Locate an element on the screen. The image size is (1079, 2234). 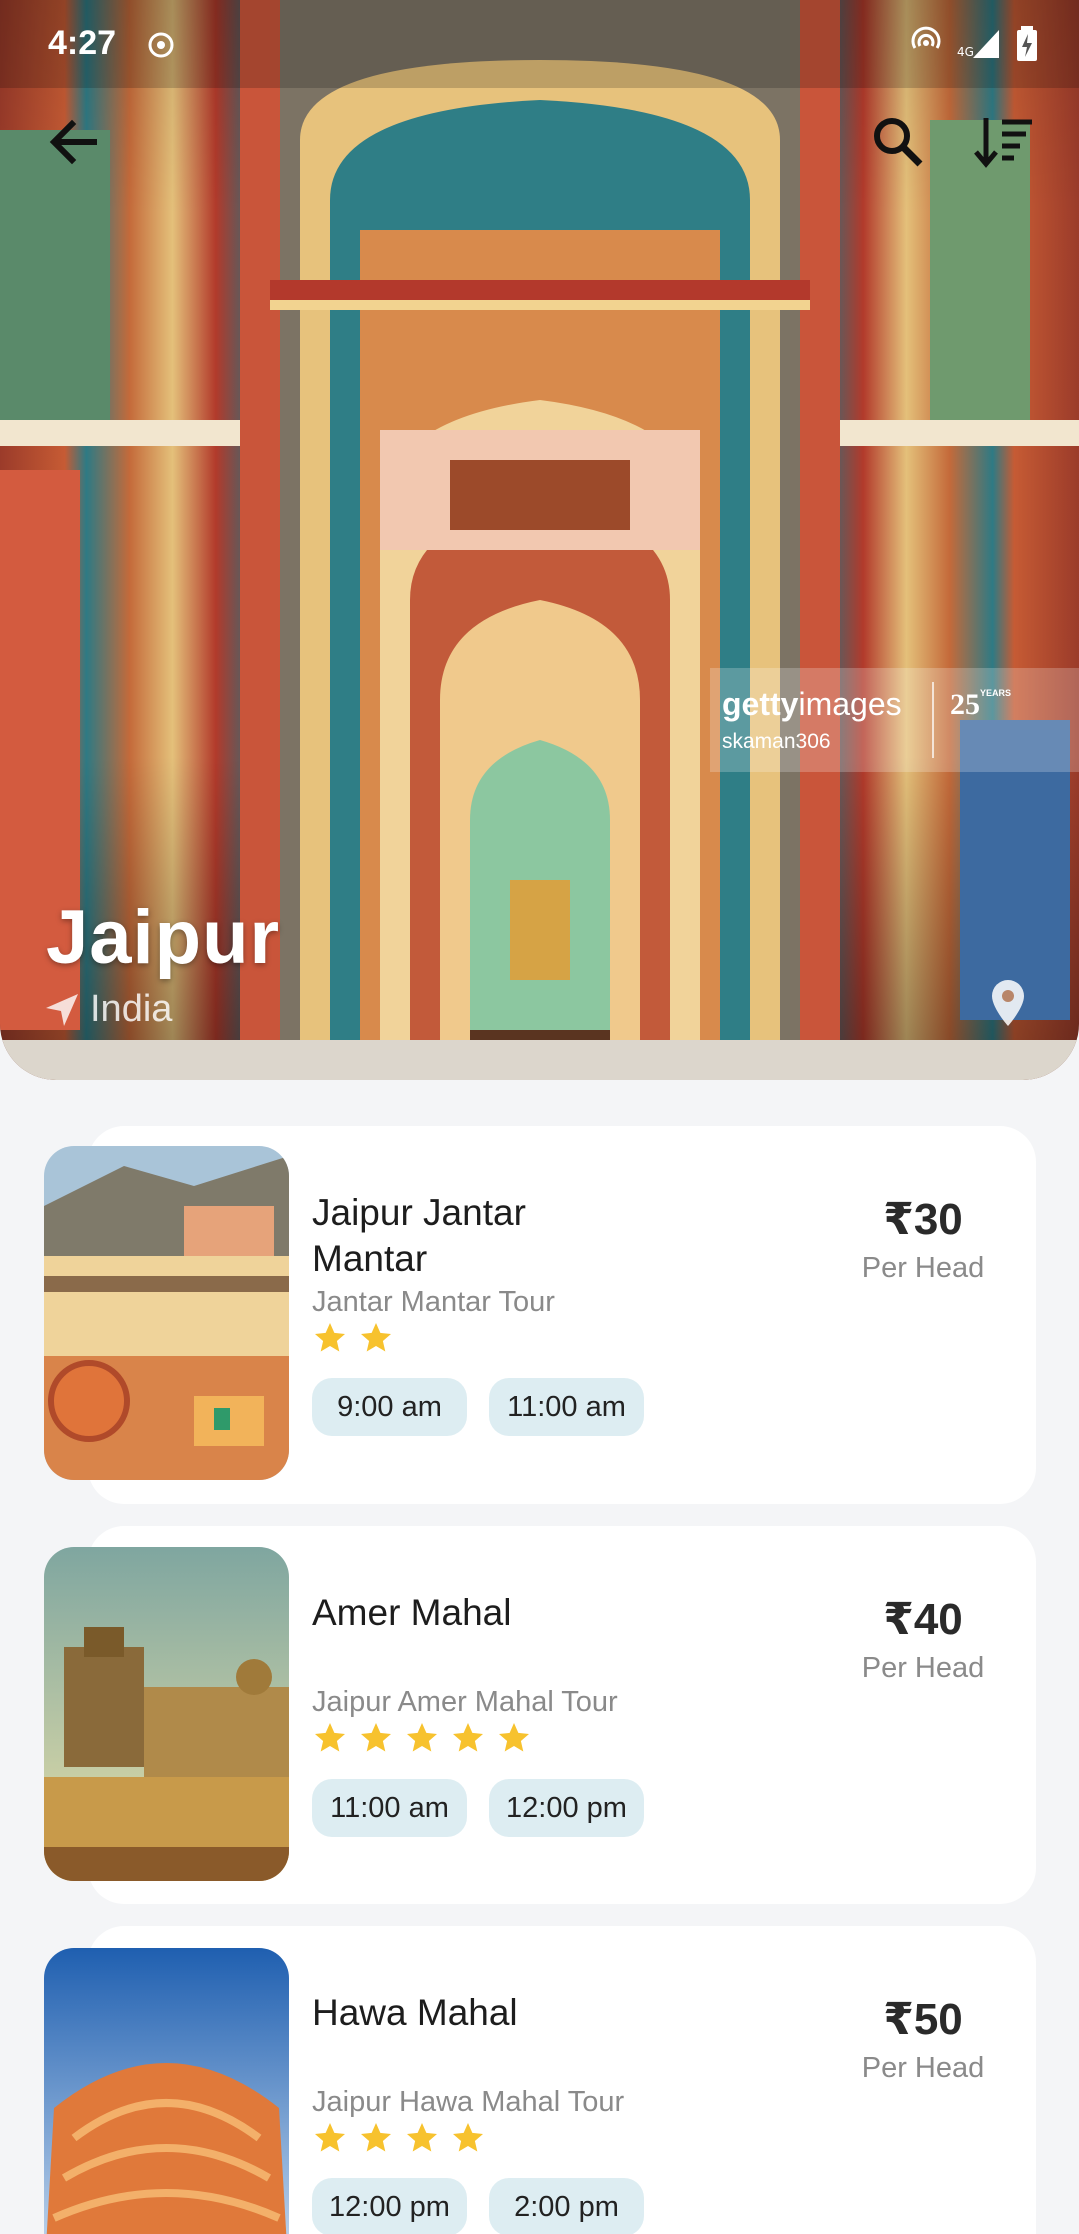
tour-title: Jaipur Jantar Mantar is located at coordinates (419, 1235).